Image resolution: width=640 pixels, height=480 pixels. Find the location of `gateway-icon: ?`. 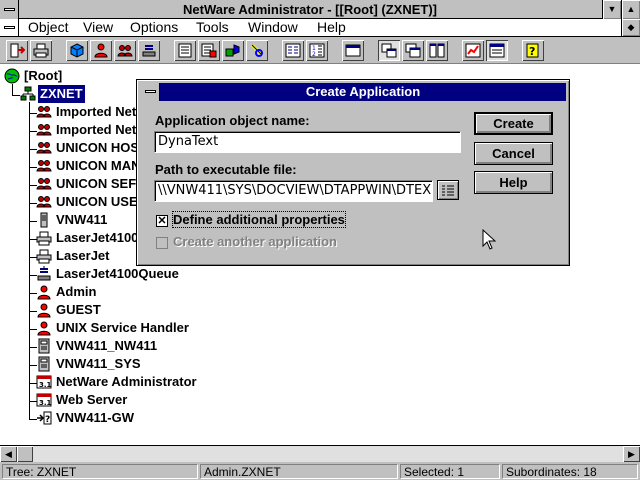

gateway-icon: ? is located at coordinates (44, 418).